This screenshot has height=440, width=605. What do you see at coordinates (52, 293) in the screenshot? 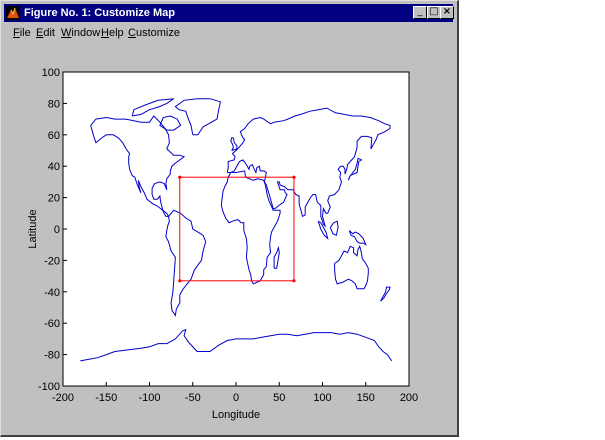
I see `y-tick-label: -40` at bounding box center [52, 293].